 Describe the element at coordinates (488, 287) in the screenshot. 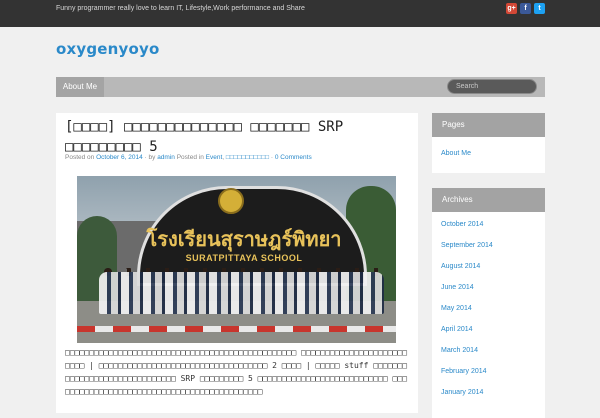

I see `archive-link: June 2014` at that location.